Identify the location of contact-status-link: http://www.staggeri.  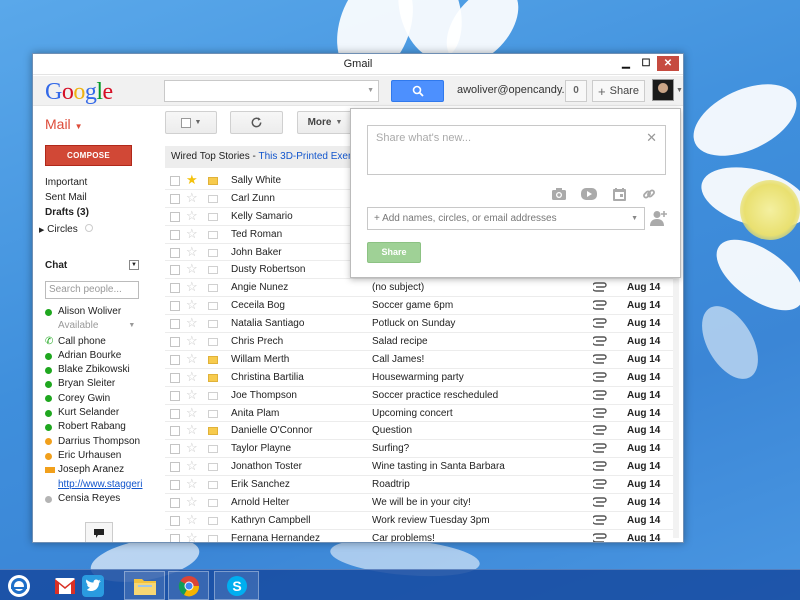
(100, 485).